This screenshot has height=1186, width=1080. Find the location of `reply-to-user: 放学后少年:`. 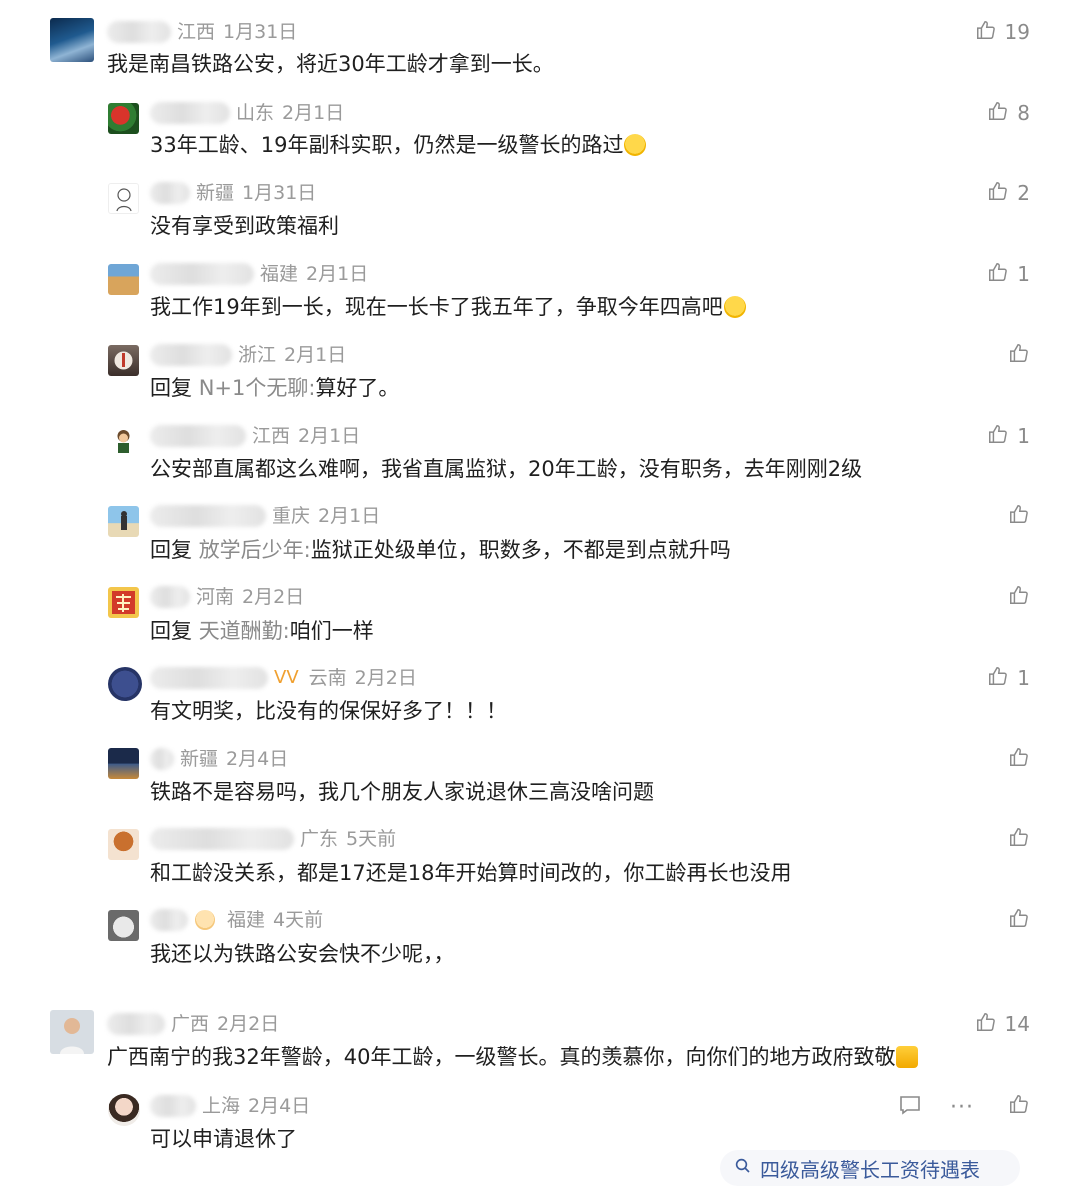

reply-to-user: 放学后少年: is located at coordinates (255, 550).